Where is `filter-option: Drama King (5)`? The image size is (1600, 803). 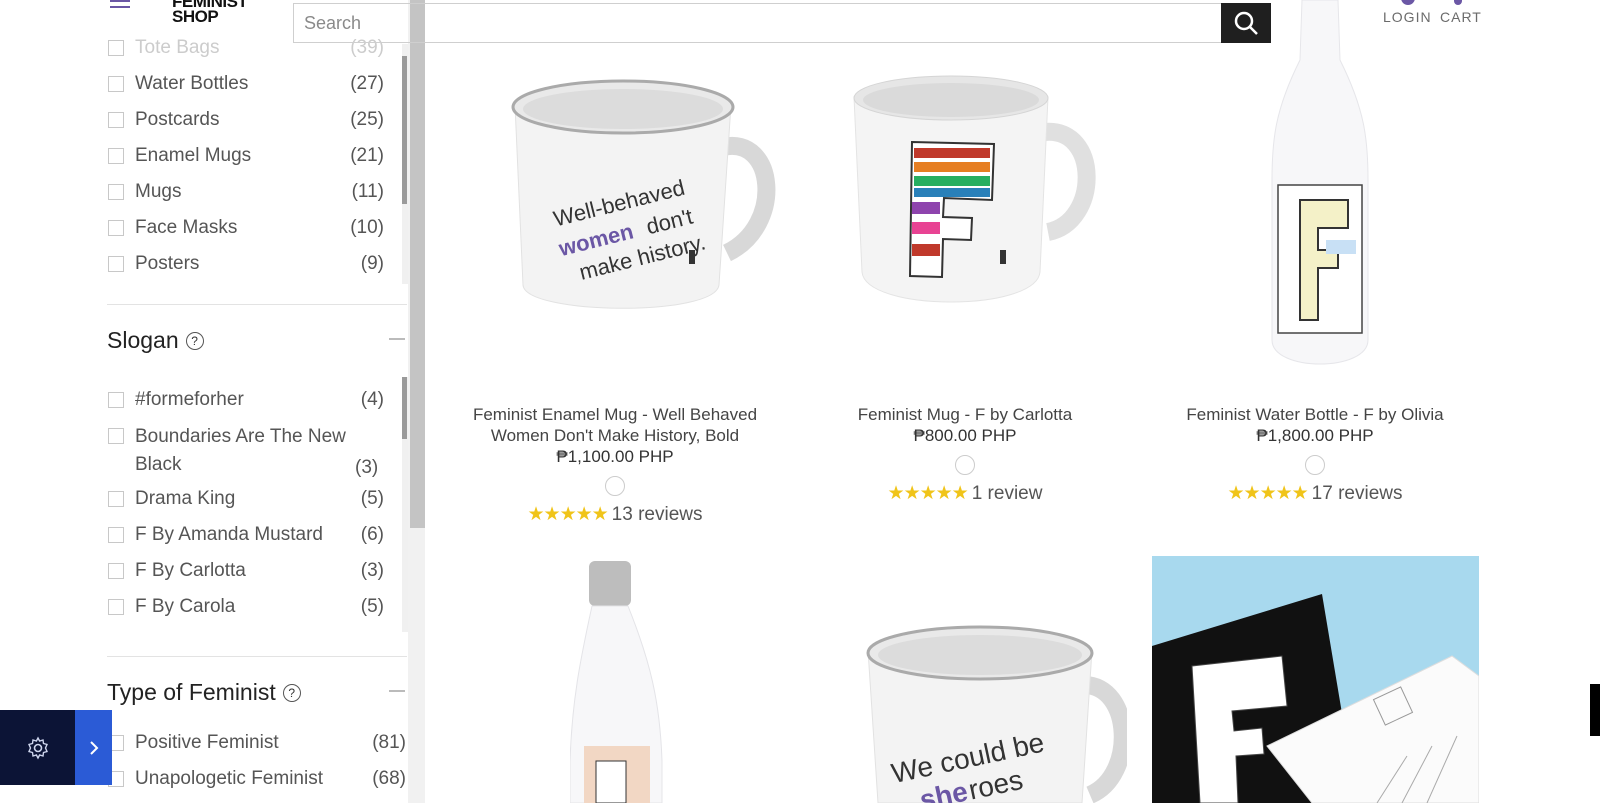
filter-option: Drama King (5) is located at coordinates (246, 499).